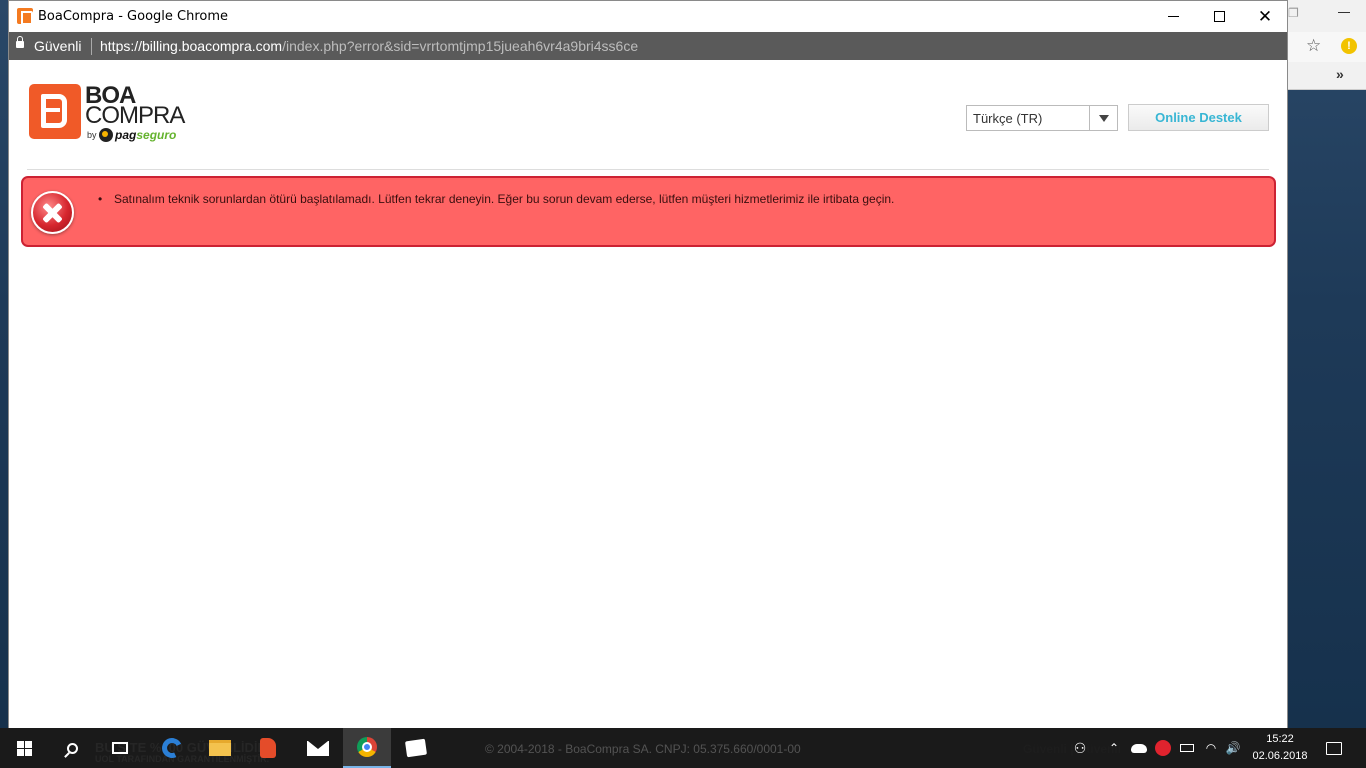 Image resolution: width=1366 pixels, height=768 pixels. I want to click on antivirus-icon, so click(1163, 748).